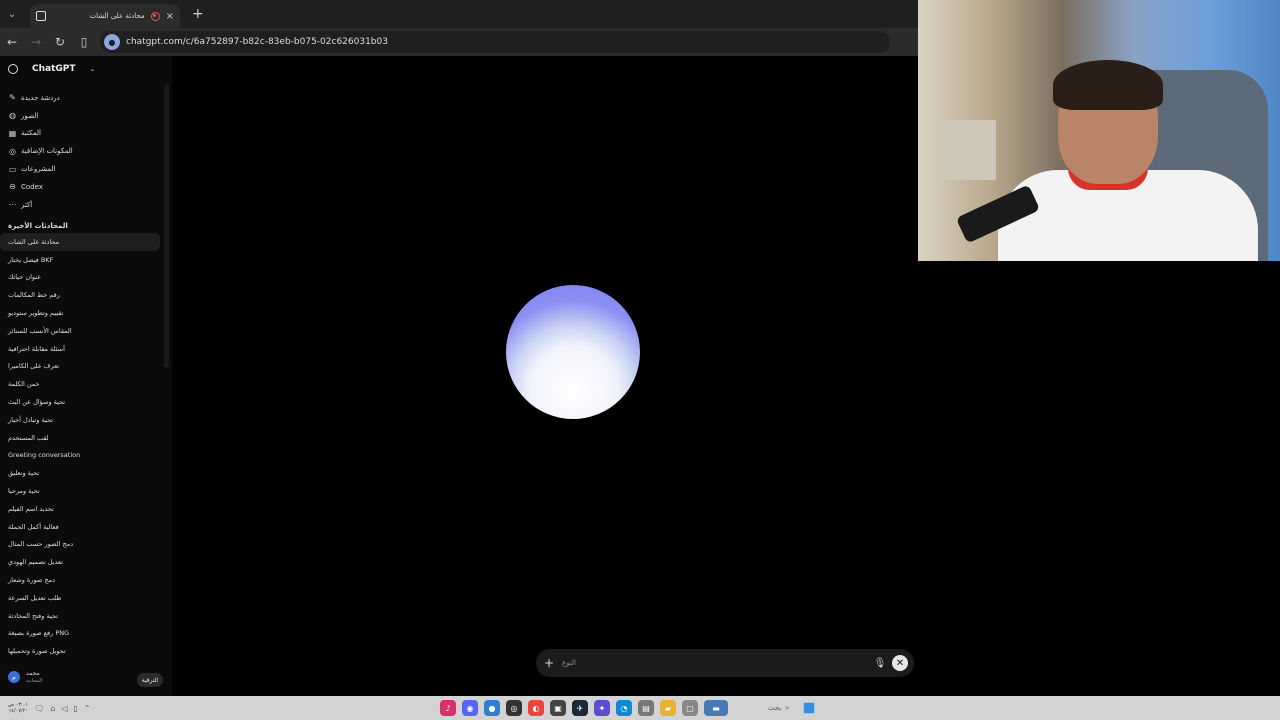  What do you see at coordinates (75, 708) in the screenshot?
I see `battery-icon: ▯` at bounding box center [75, 708].